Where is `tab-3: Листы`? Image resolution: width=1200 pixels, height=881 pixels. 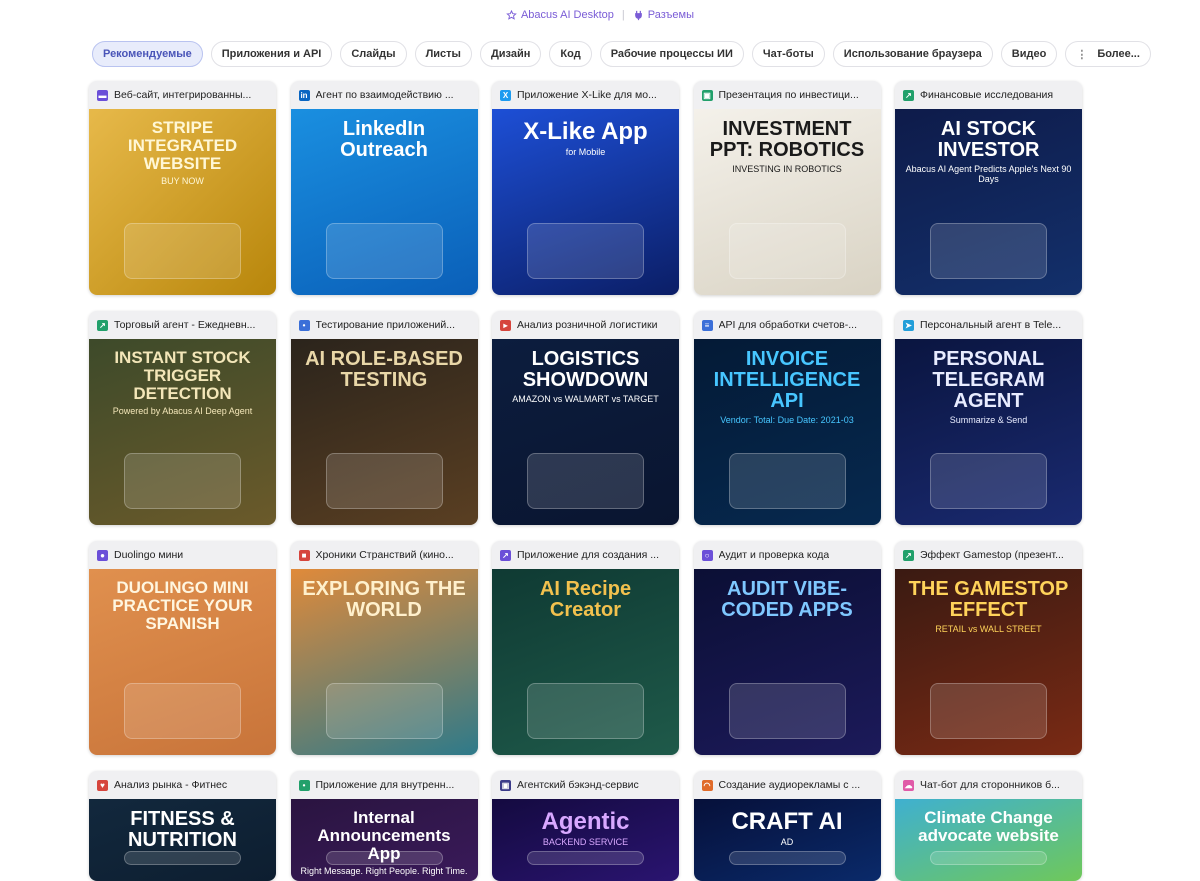 tab-3: Листы is located at coordinates (443, 54).